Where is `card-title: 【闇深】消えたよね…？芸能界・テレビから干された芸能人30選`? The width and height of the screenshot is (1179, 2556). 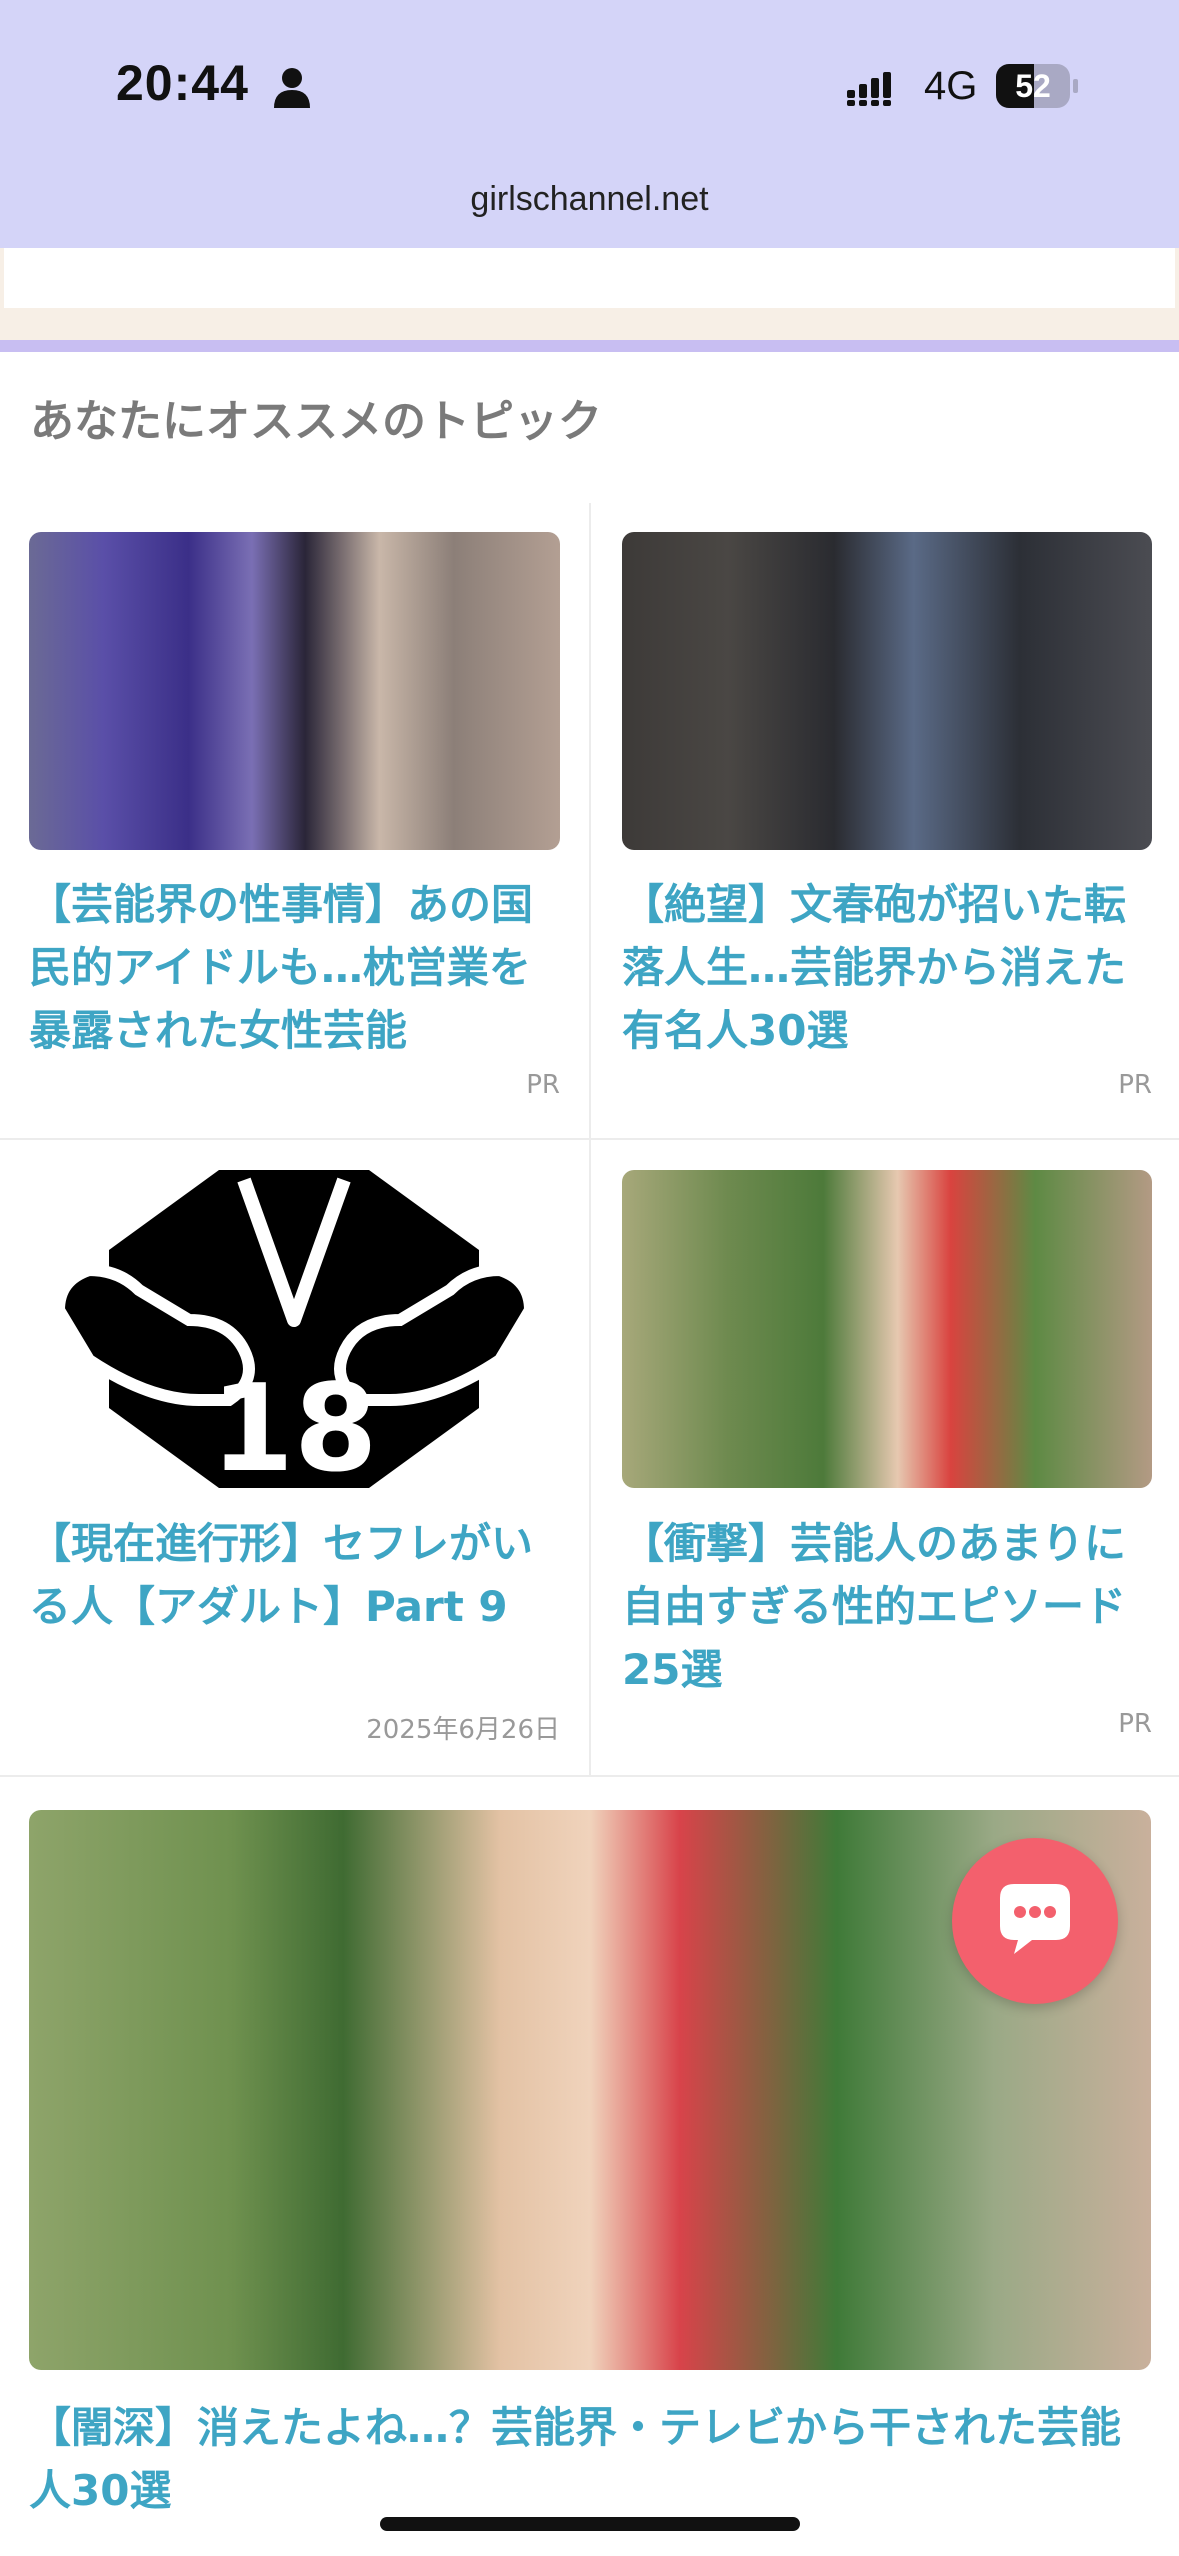 card-title: 【闇深】消えたよね…？芸能界・テレビから干された芸能人30選 is located at coordinates (590, 2459).